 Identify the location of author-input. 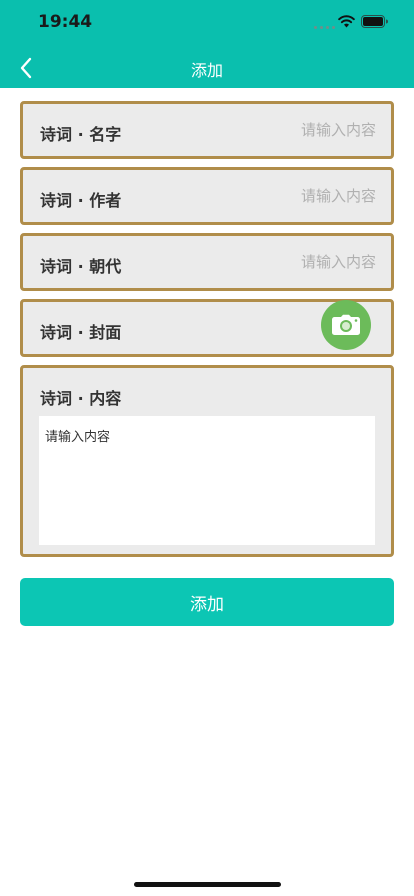
(276, 196).